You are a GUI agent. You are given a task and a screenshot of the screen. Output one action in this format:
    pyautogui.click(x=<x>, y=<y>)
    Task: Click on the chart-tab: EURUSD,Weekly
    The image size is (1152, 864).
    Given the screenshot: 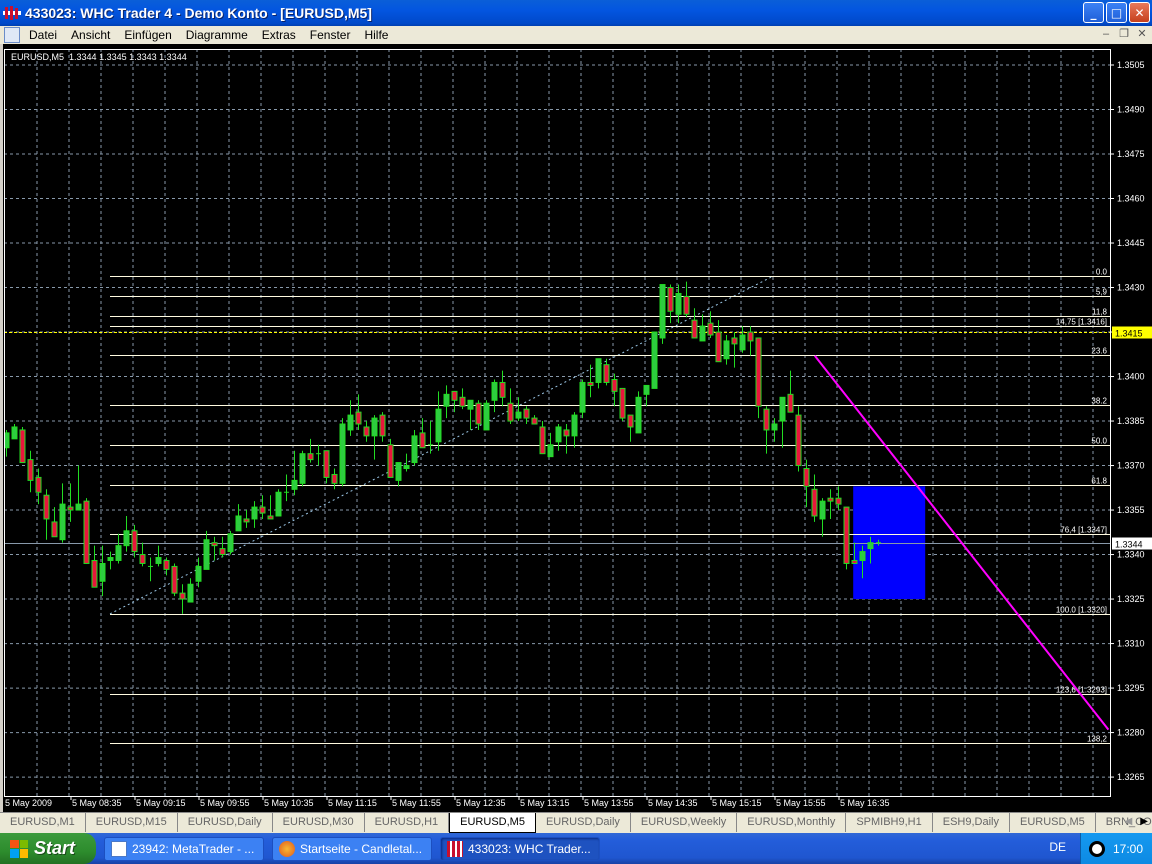 What is the action you would take?
    pyautogui.click(x=684, y=822)
    